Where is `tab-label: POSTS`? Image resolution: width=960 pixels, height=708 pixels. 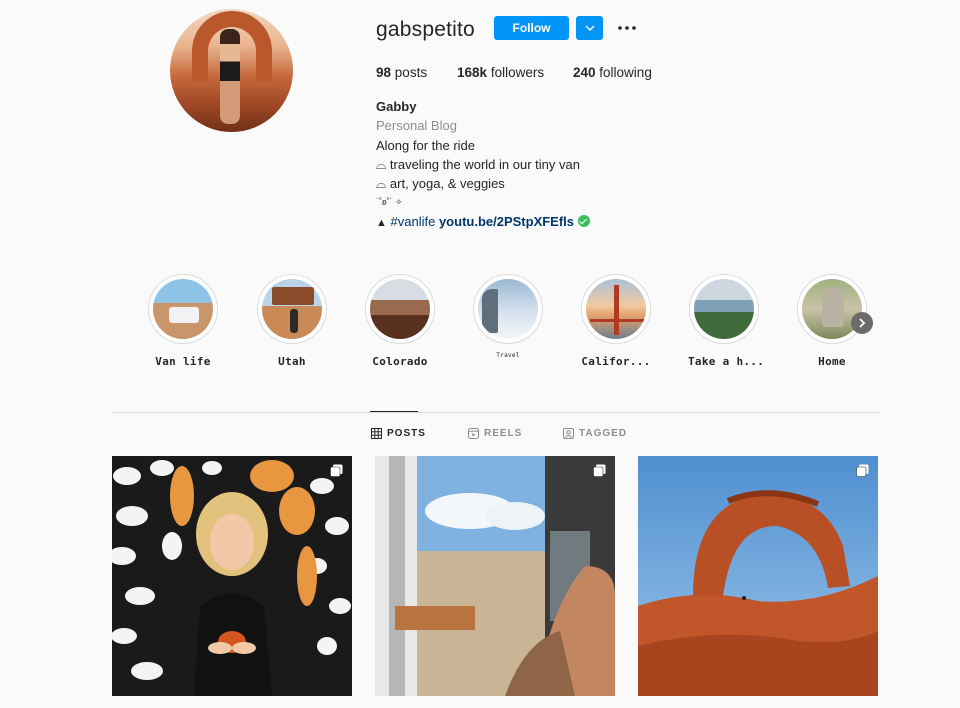
tab-label: POSTS is located at coordinates (406, 433).